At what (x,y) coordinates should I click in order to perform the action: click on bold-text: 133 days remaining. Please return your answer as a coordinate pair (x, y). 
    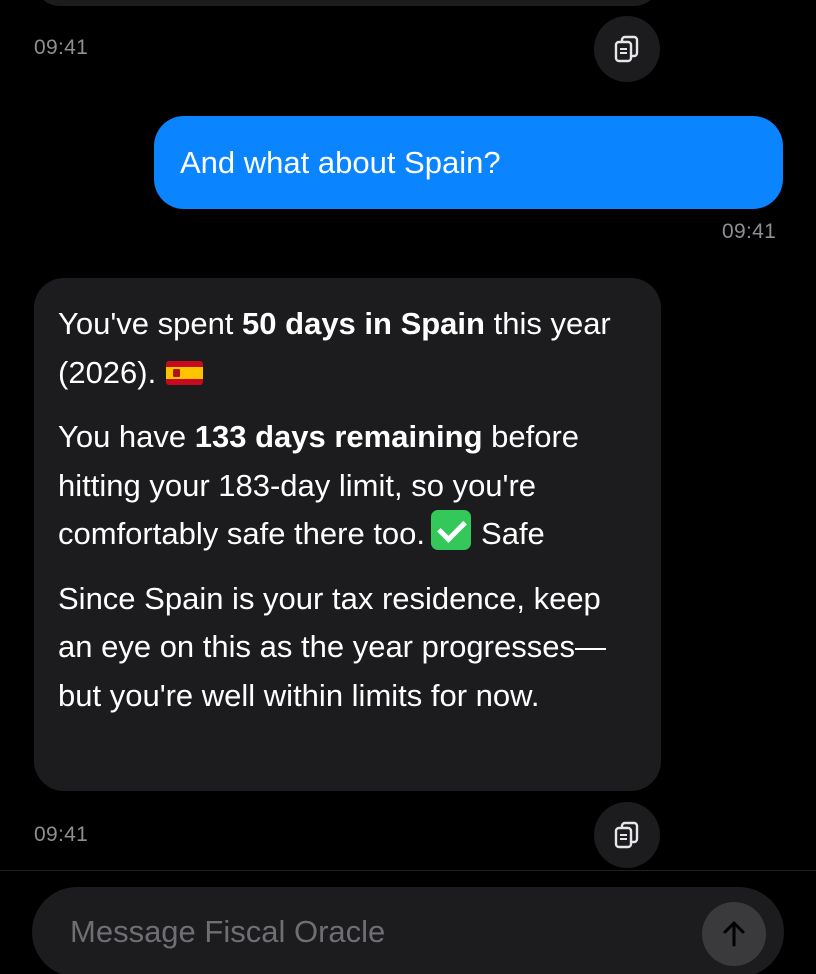
    Looking at the image, I should click on (338, 436).